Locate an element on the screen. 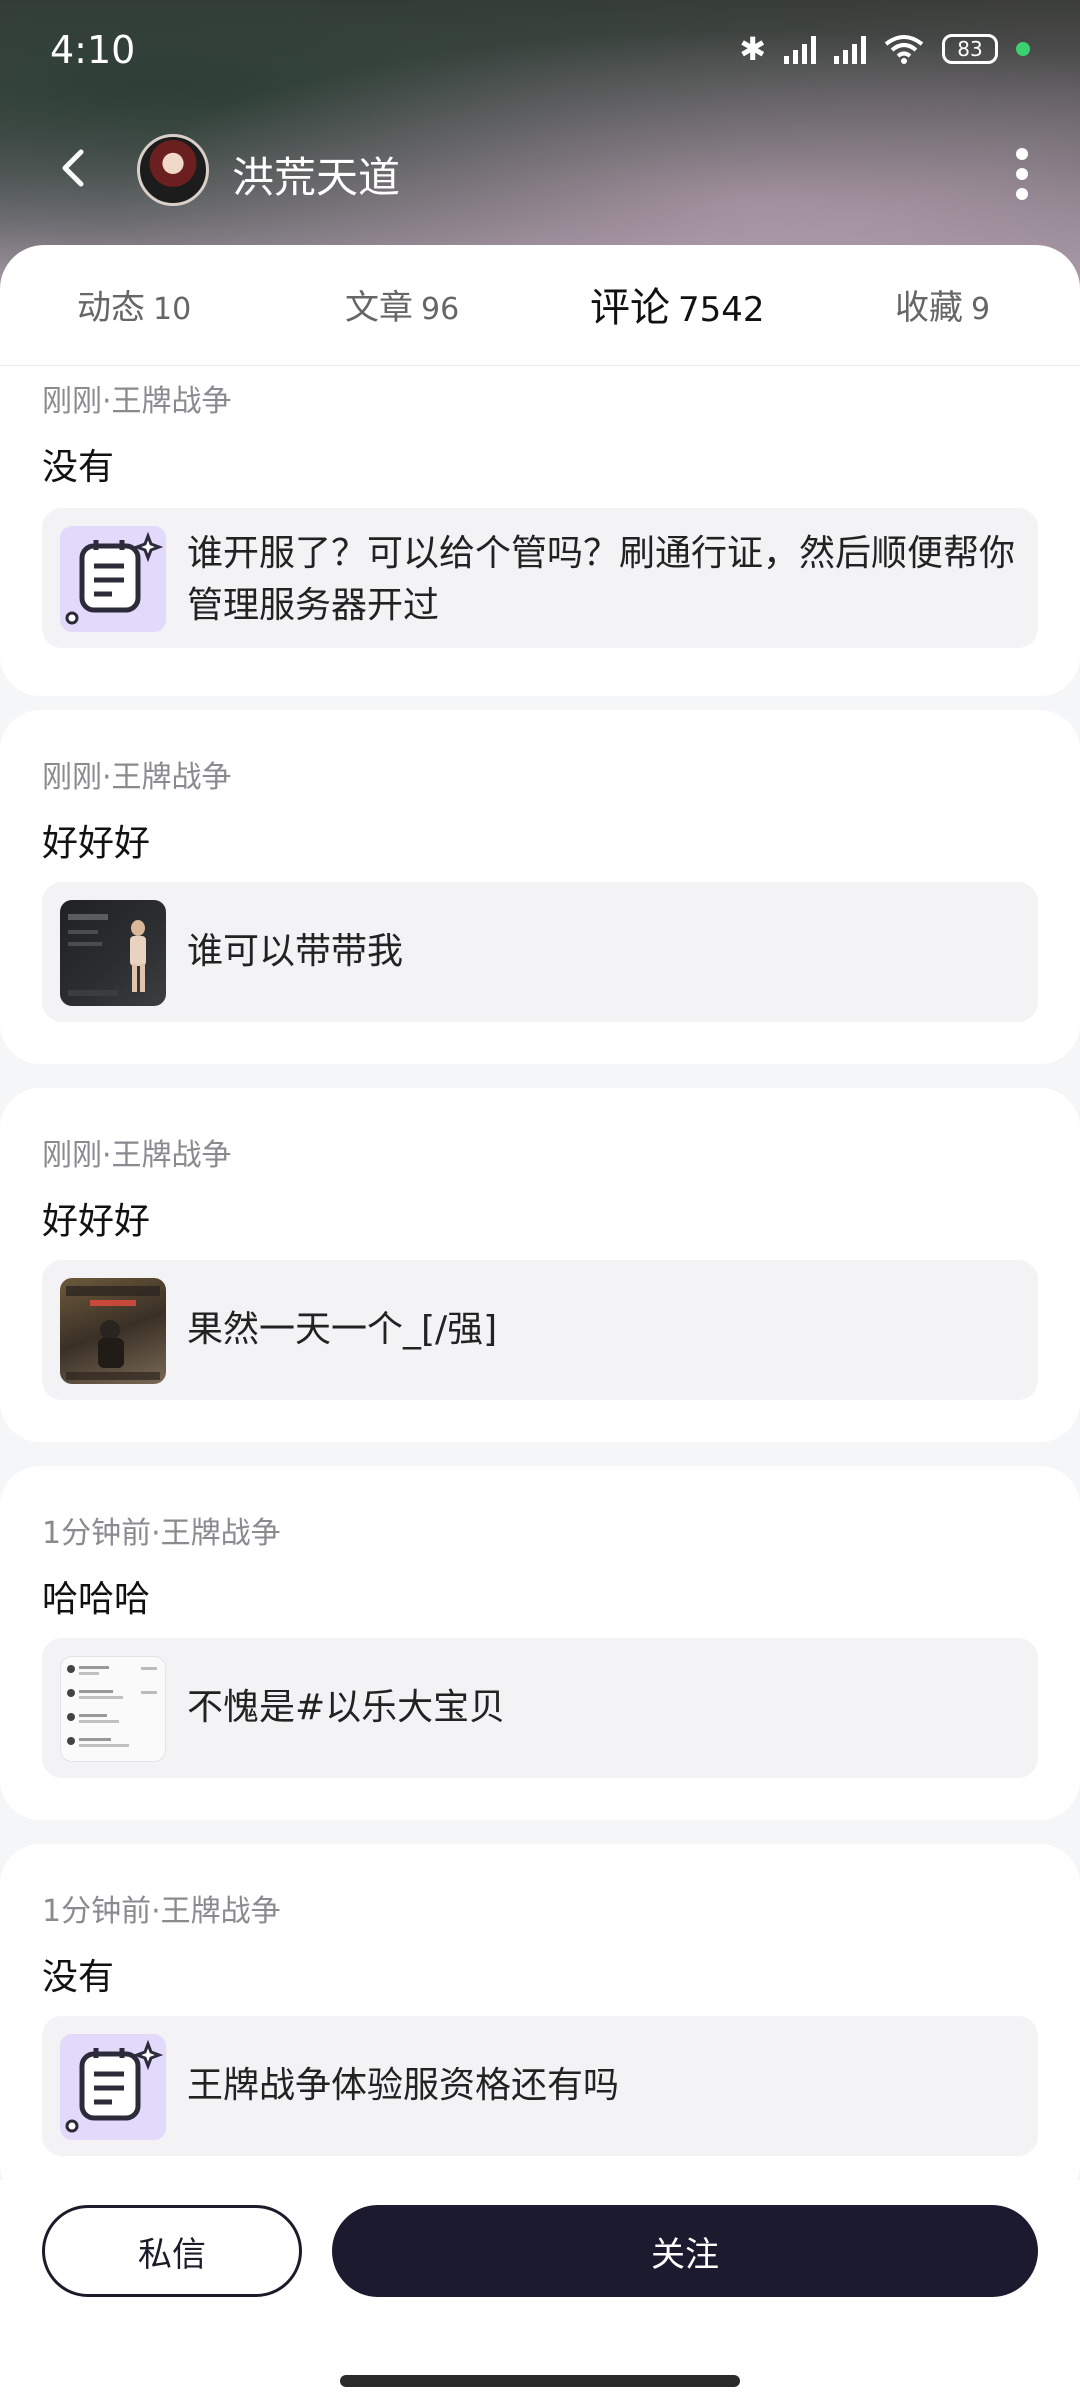 The width and height of the screenshot is (1080, 2400). quoted-post-text: 不愧是#以乐大宝贝 is located at coordinates (346, 1707).